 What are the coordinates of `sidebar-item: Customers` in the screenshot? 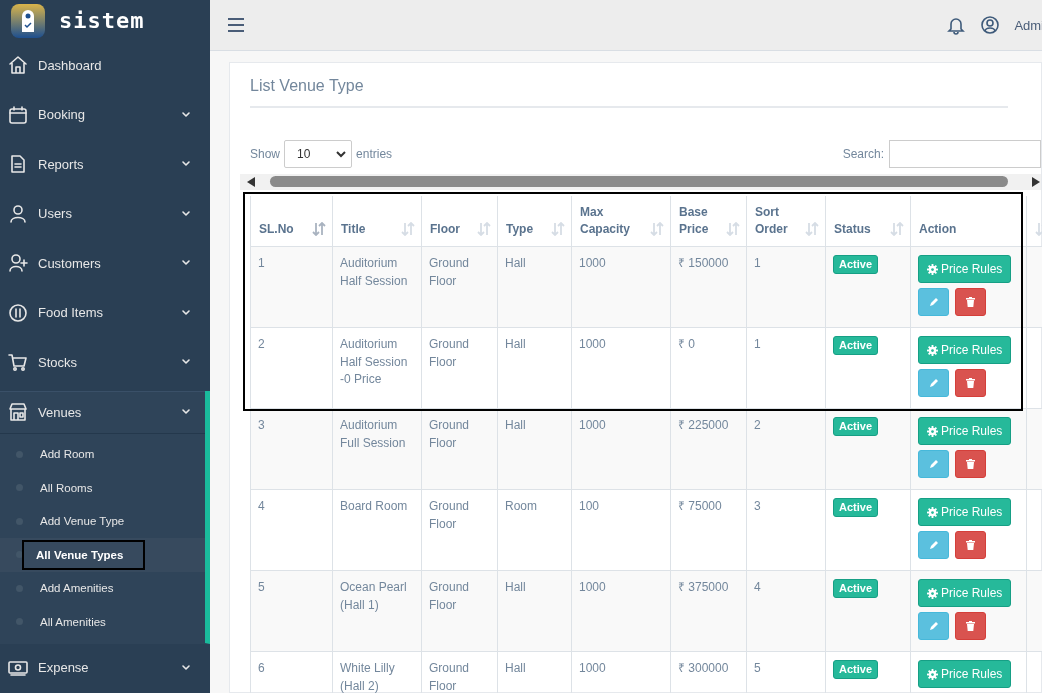 It's located at (105, 263).